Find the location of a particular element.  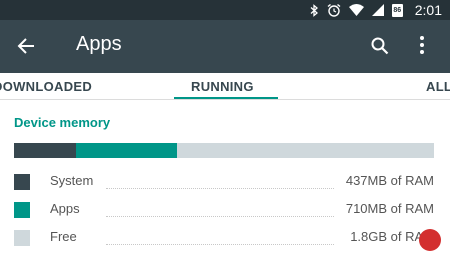

legend-value: 710MB of RAM is located at coordinates (389, 208).